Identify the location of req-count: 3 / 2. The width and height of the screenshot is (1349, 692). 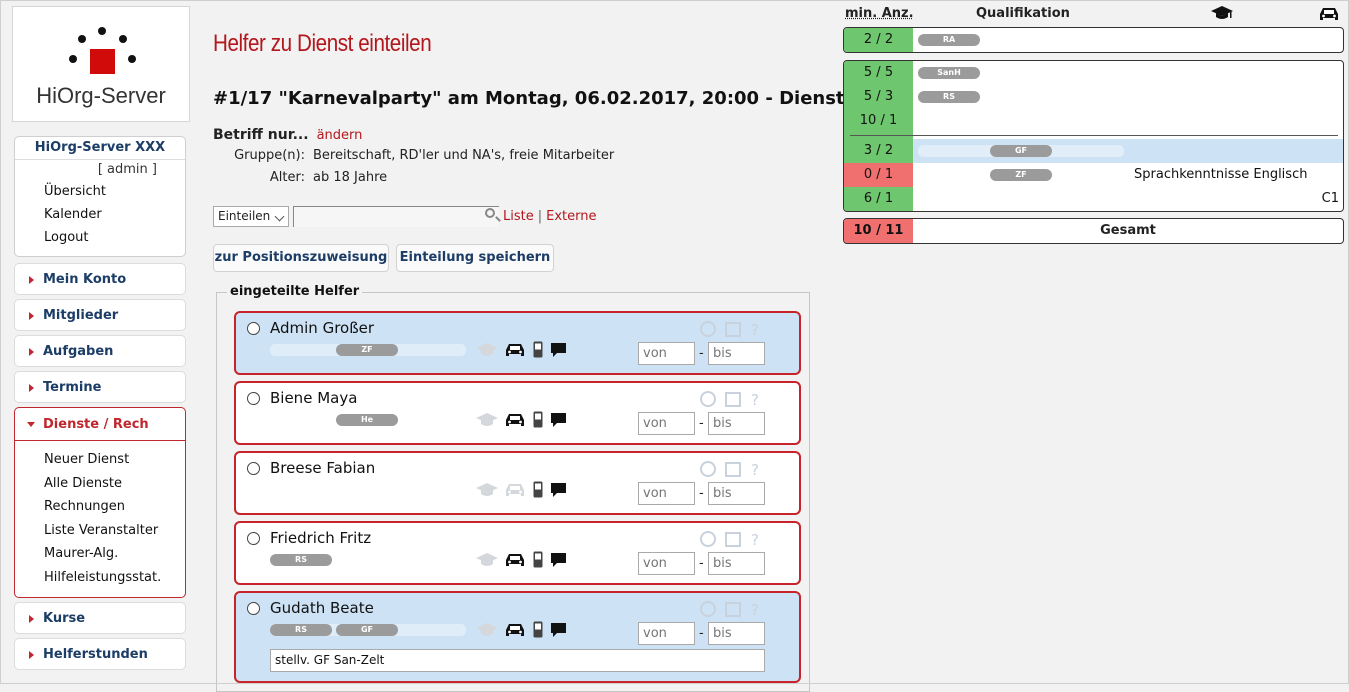
(878, 151).